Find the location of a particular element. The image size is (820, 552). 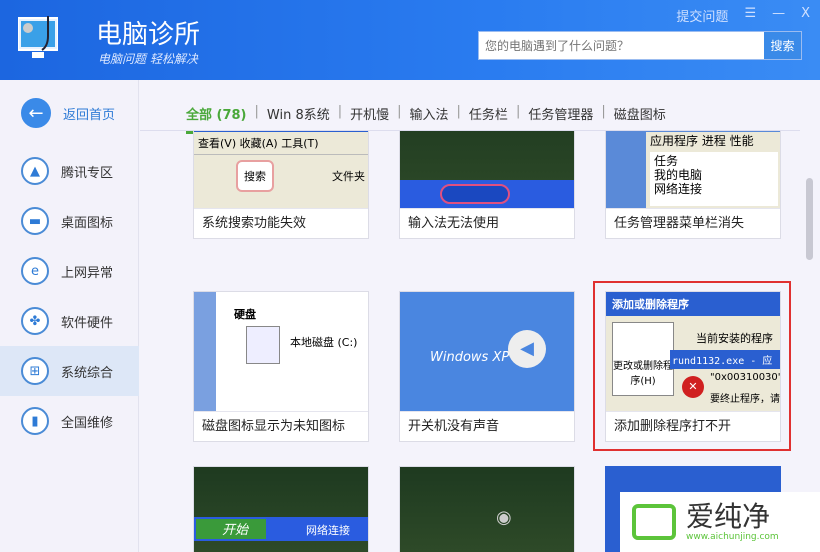

app-slogan: 电脑问题 轻松解决 is located at coordinates (148, 59).